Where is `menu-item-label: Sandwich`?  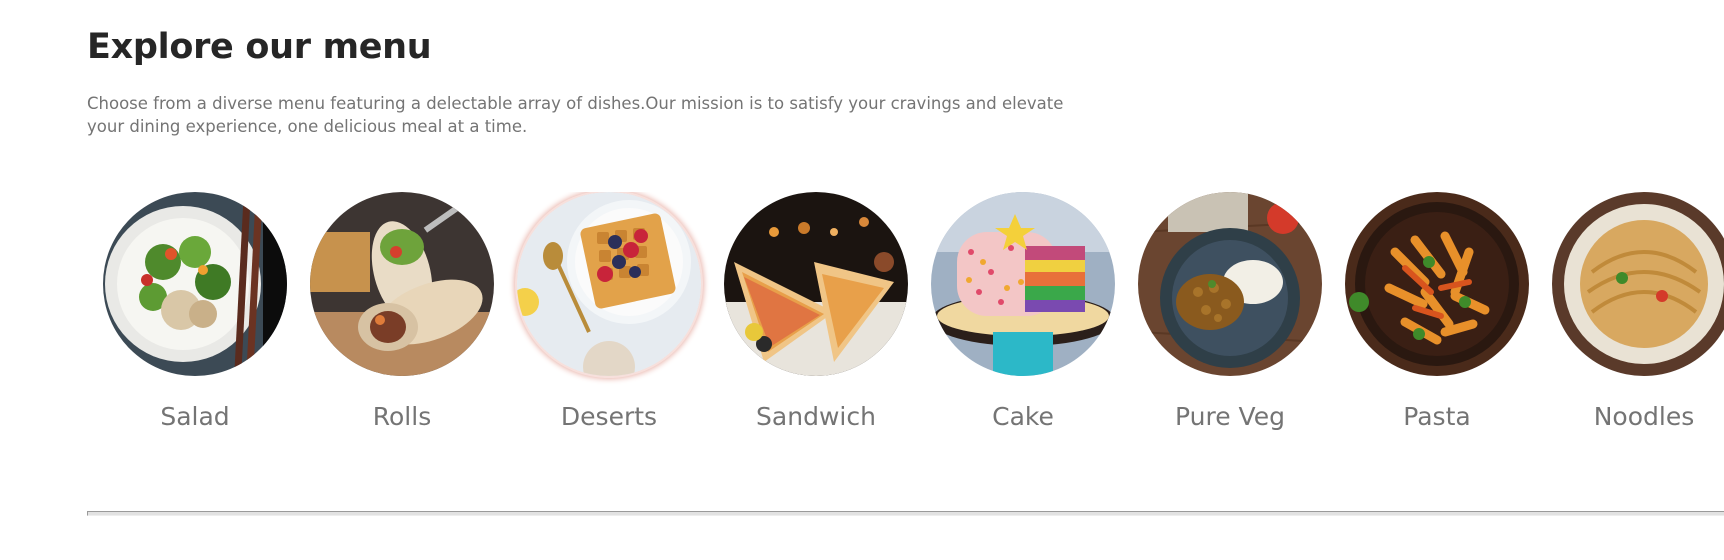
menu-item-label: Sandwich is located at coordinates (816, 416).